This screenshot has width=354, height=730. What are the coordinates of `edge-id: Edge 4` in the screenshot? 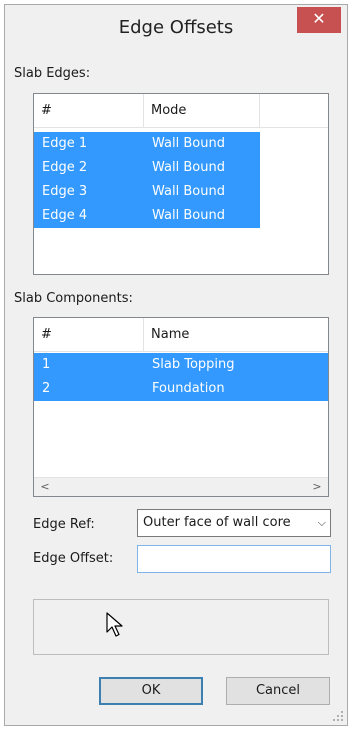 It's located at (65, 215).